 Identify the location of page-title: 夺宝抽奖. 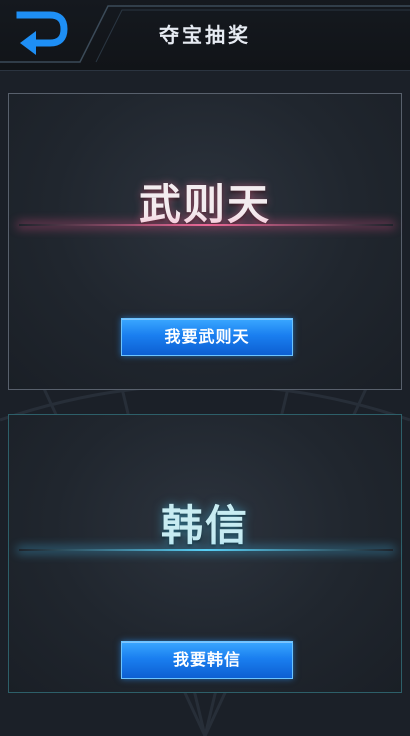
(205, 35).